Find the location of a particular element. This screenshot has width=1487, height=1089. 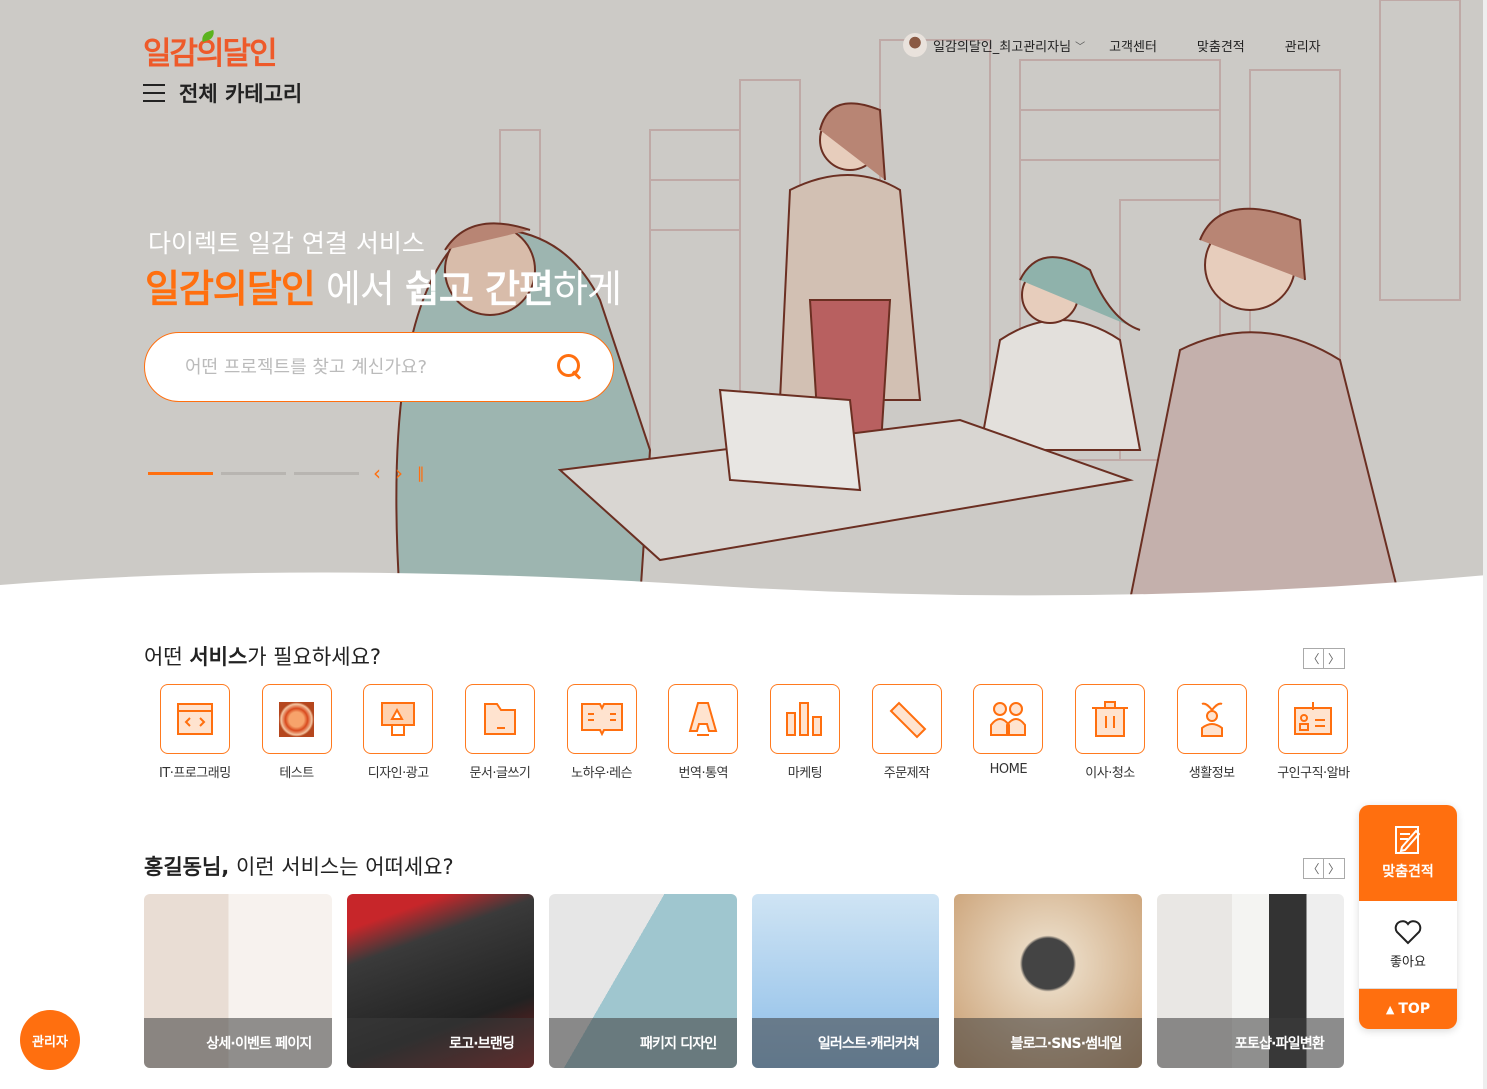

site-logo: 일감의달인 is located at coordinates (210, 50).